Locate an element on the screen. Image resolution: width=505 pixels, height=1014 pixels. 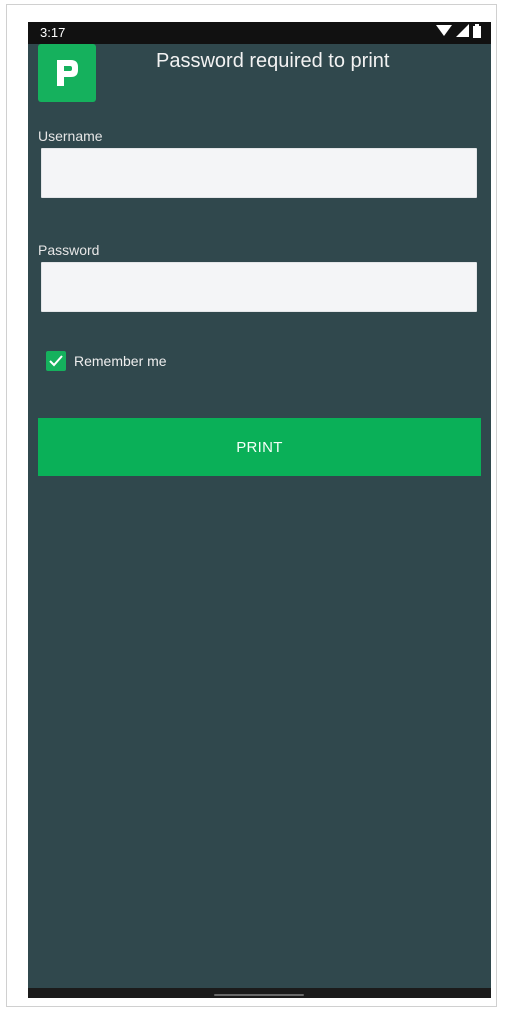
print-button: PRINT is located at coordinates (259, 447).